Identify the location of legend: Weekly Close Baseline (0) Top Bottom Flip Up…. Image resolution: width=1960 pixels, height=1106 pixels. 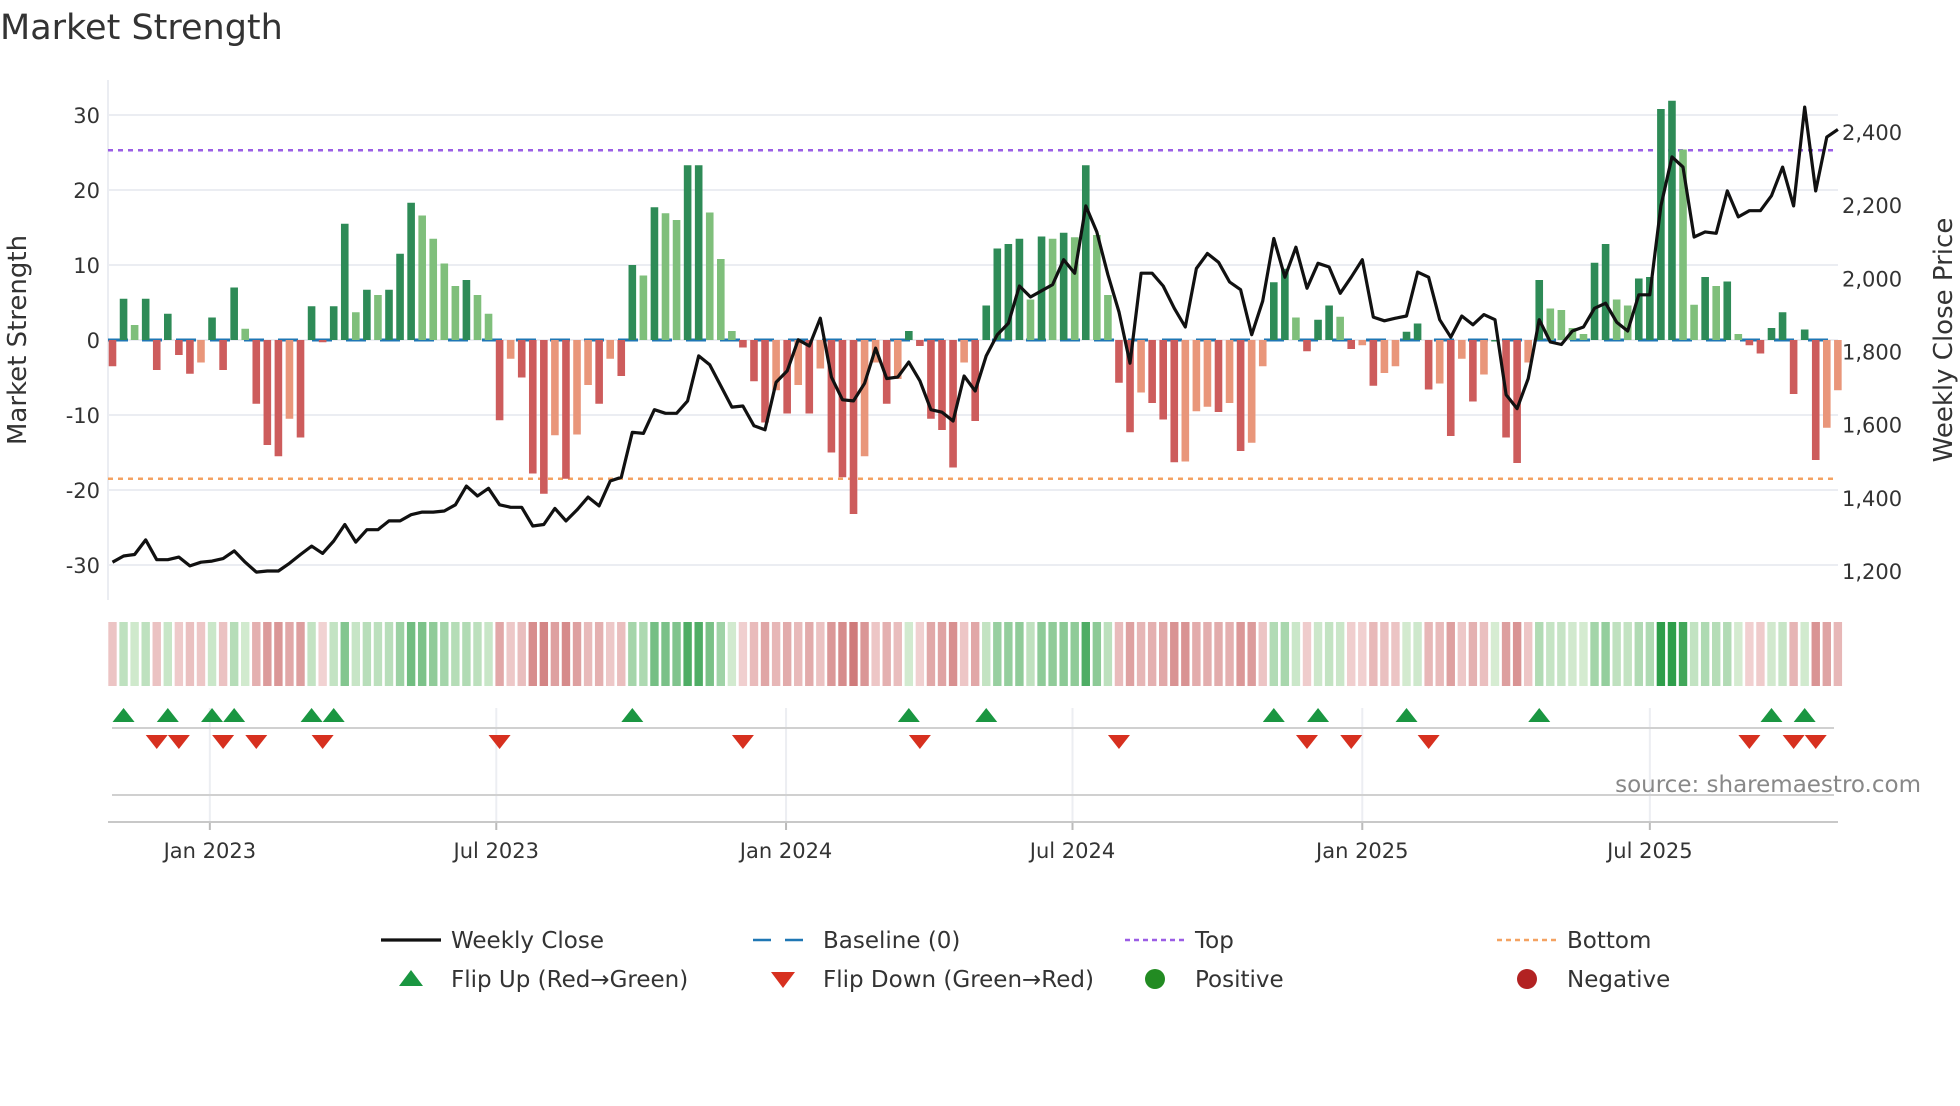
(1025, 960).